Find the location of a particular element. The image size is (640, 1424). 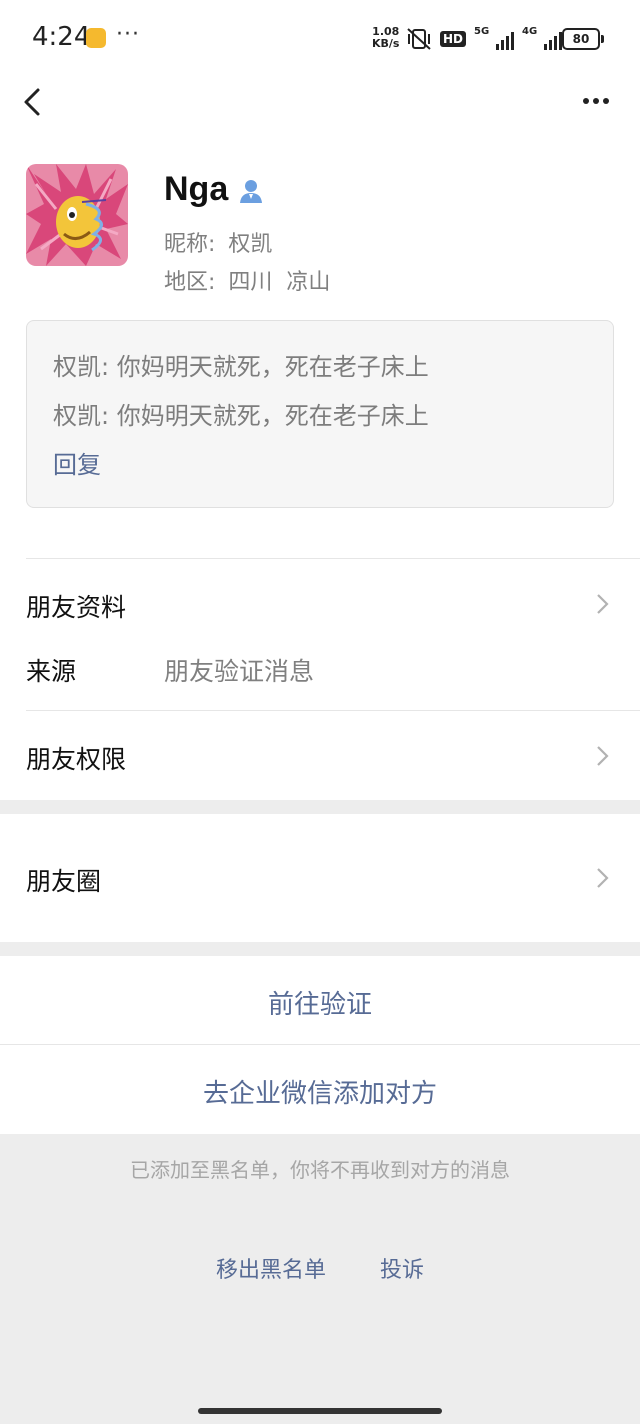

more-notifications-icon: ··· is located at coordinates (128, 34).